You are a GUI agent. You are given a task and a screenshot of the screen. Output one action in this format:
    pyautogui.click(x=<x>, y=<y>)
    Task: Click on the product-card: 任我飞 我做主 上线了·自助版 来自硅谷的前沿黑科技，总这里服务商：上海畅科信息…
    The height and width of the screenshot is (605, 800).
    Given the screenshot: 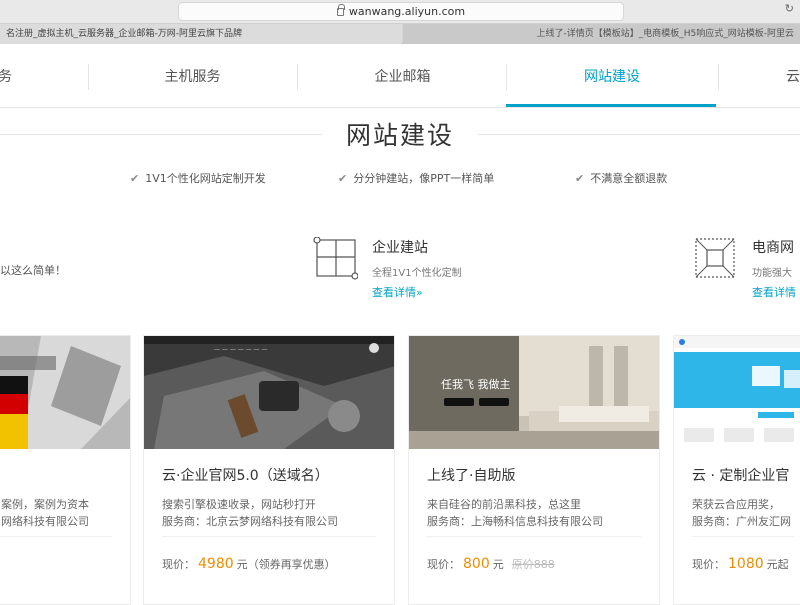 What is the action you would take?
    pyautogui.click(x=534, y=470)
    